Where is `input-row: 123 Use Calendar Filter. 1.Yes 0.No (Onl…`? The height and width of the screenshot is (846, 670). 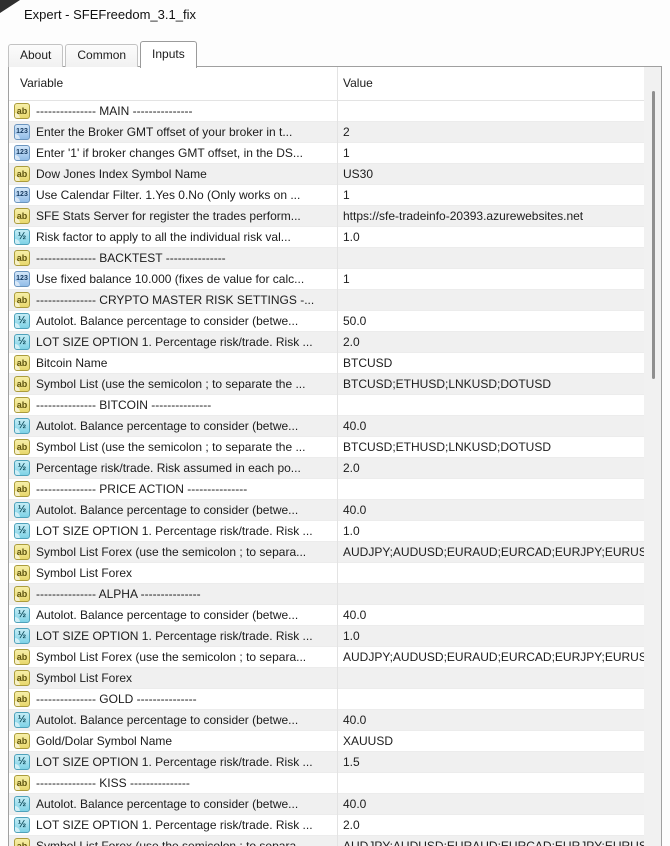
input-row: 123 Use Calendar Filter. 1.Yes 0.No (Onl… is located at coordinates (335, 195).